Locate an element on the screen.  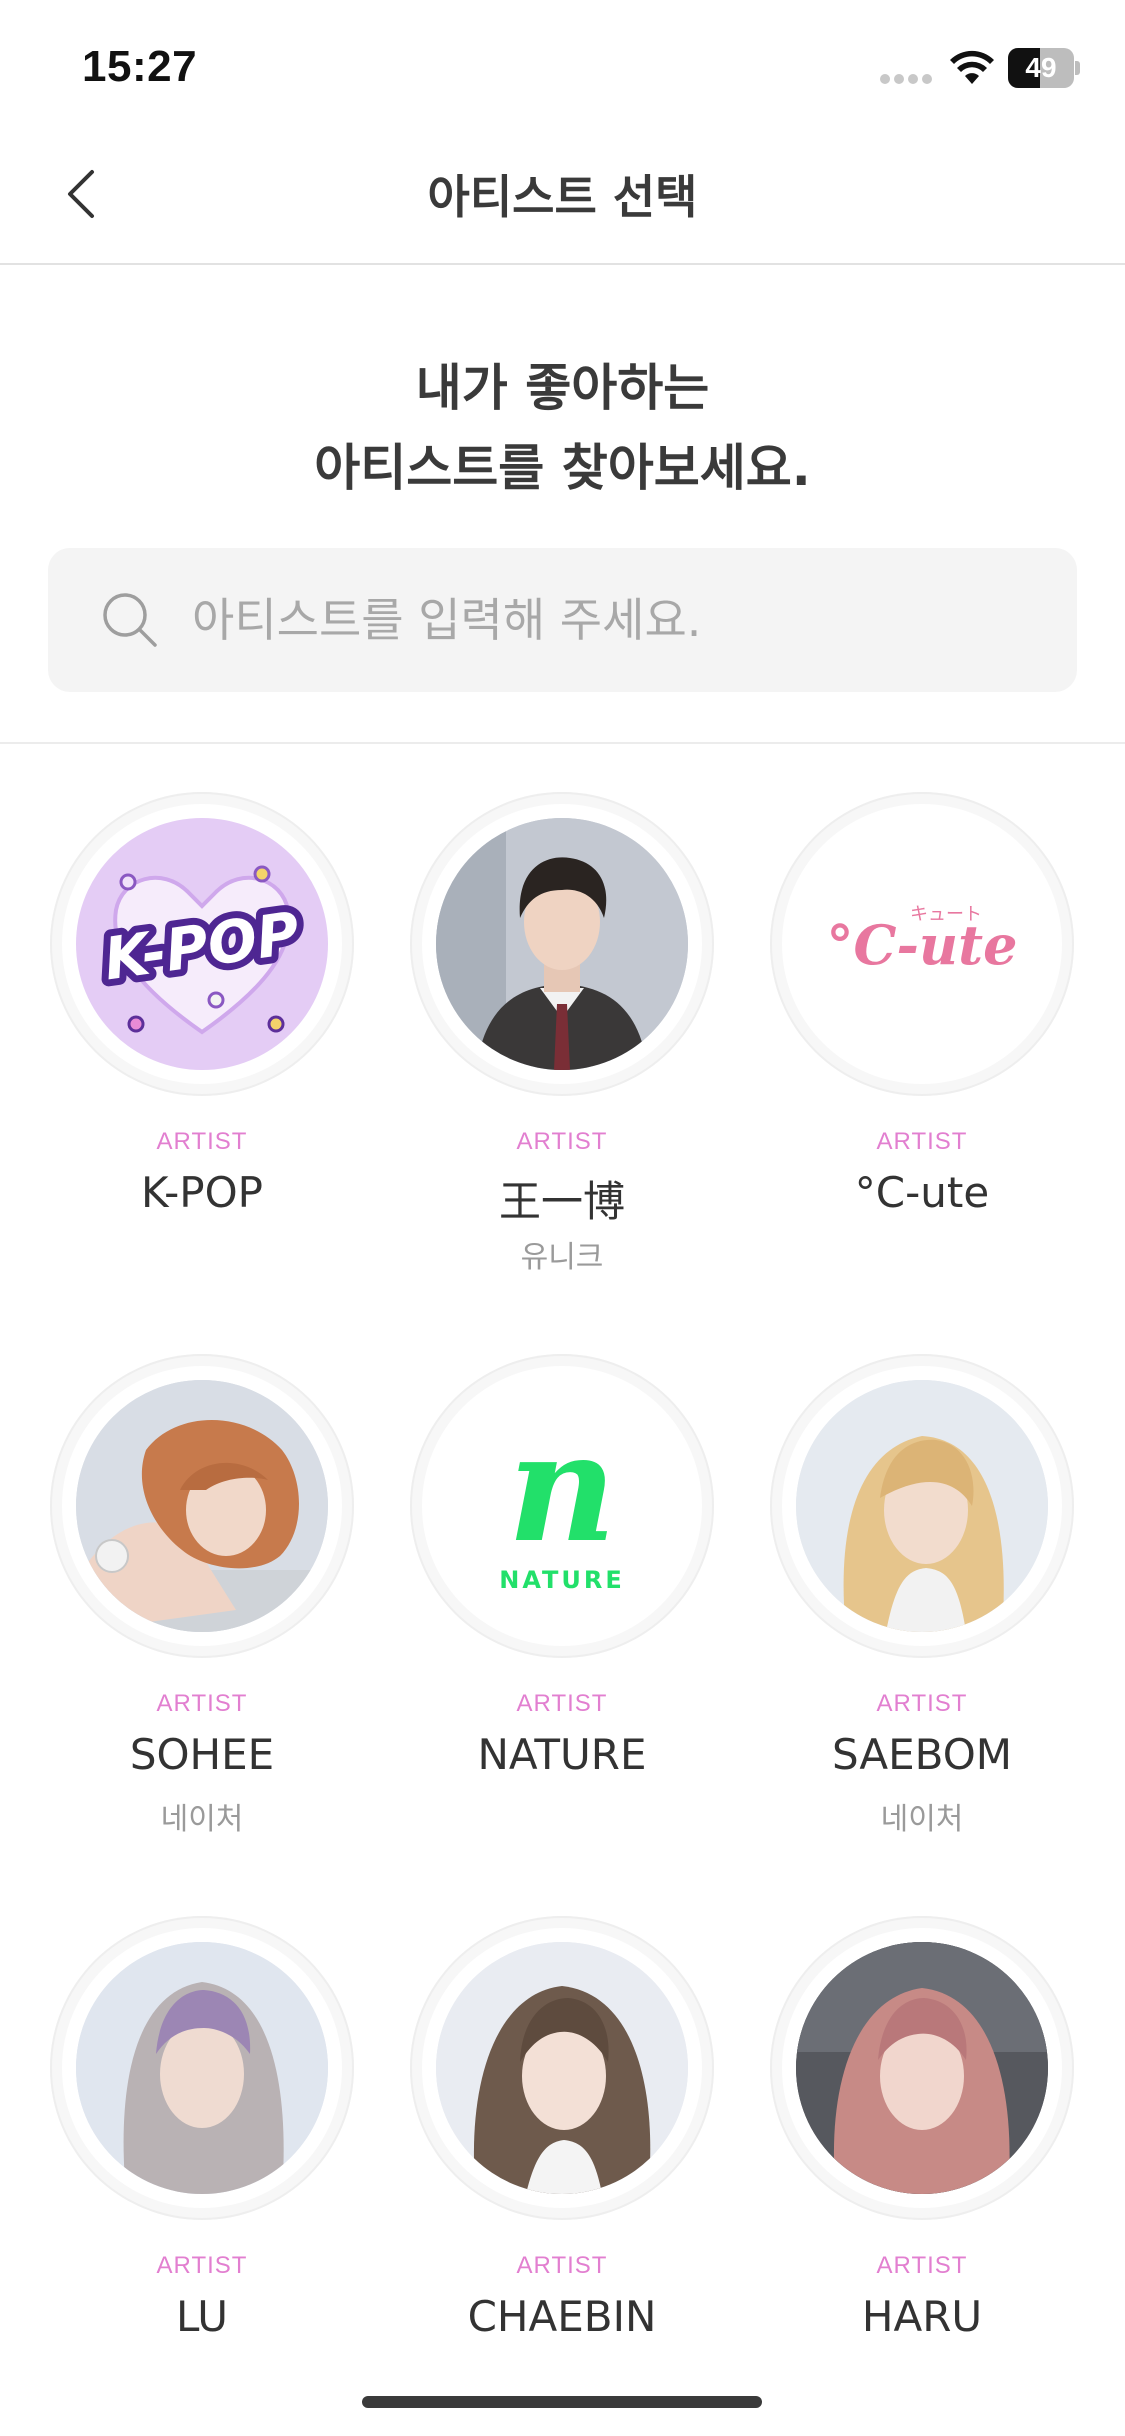
artist-name: K-POP is located at coordinates (201, 1192).